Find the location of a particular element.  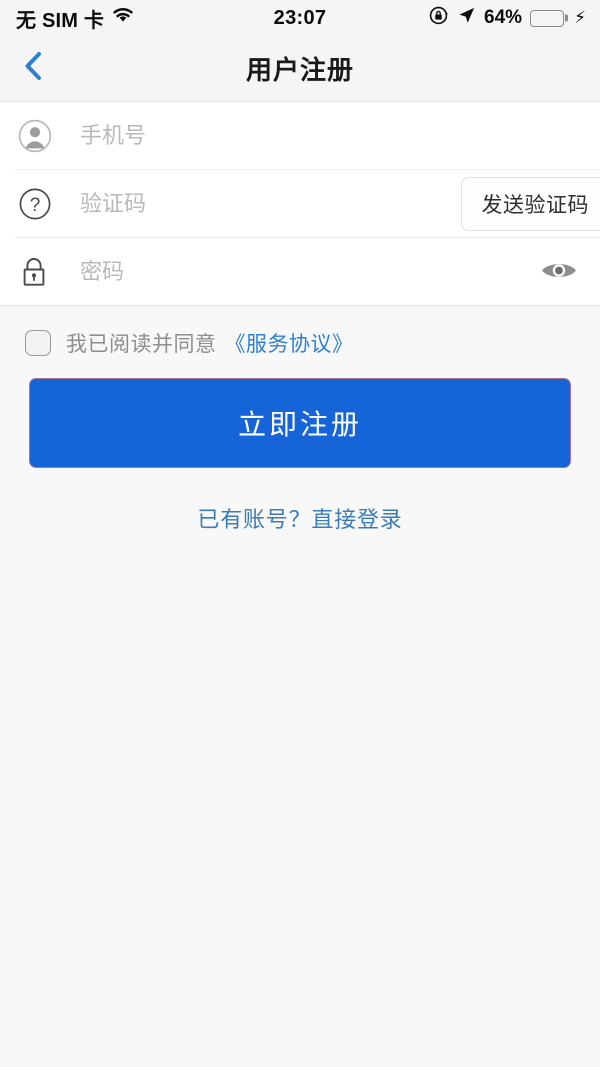

password-input is located at coordinates (340, 271).